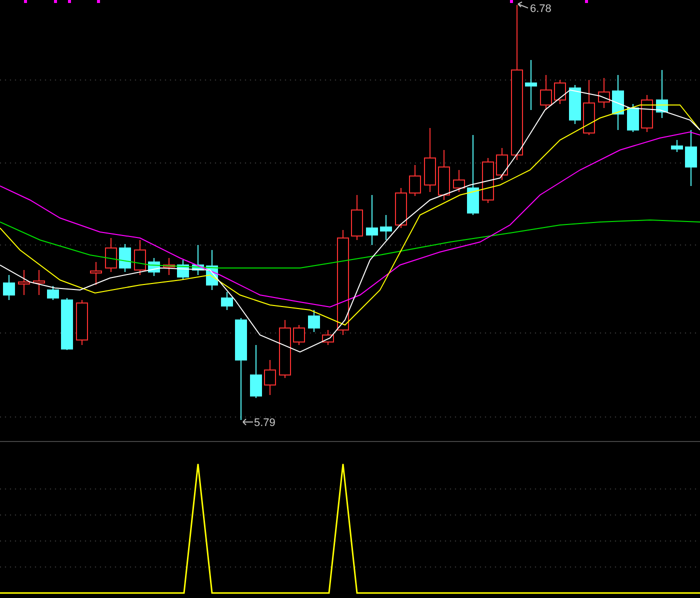 The width and height of the screenshot is (700, 598). What do you see at coordinates (541, 9) in the screenshot?
I see `high-price-label: 6.78` at bounding box center [541, 9].